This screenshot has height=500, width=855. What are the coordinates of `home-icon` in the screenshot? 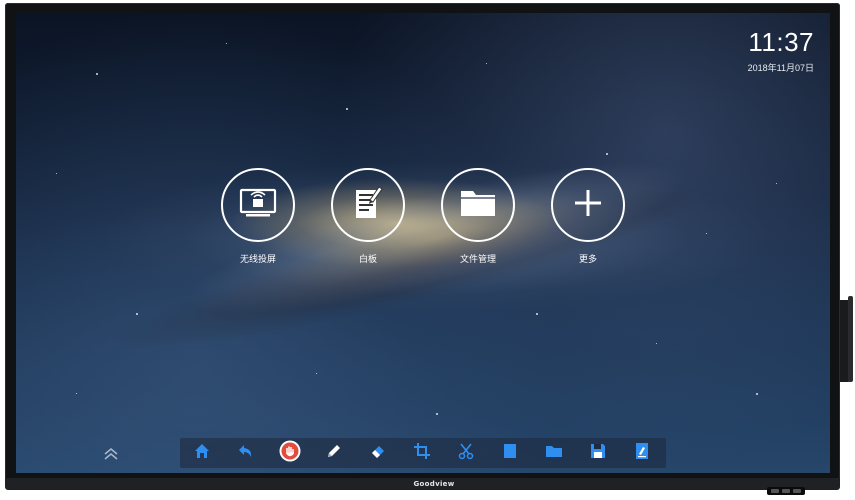 It's located at (202, 453).